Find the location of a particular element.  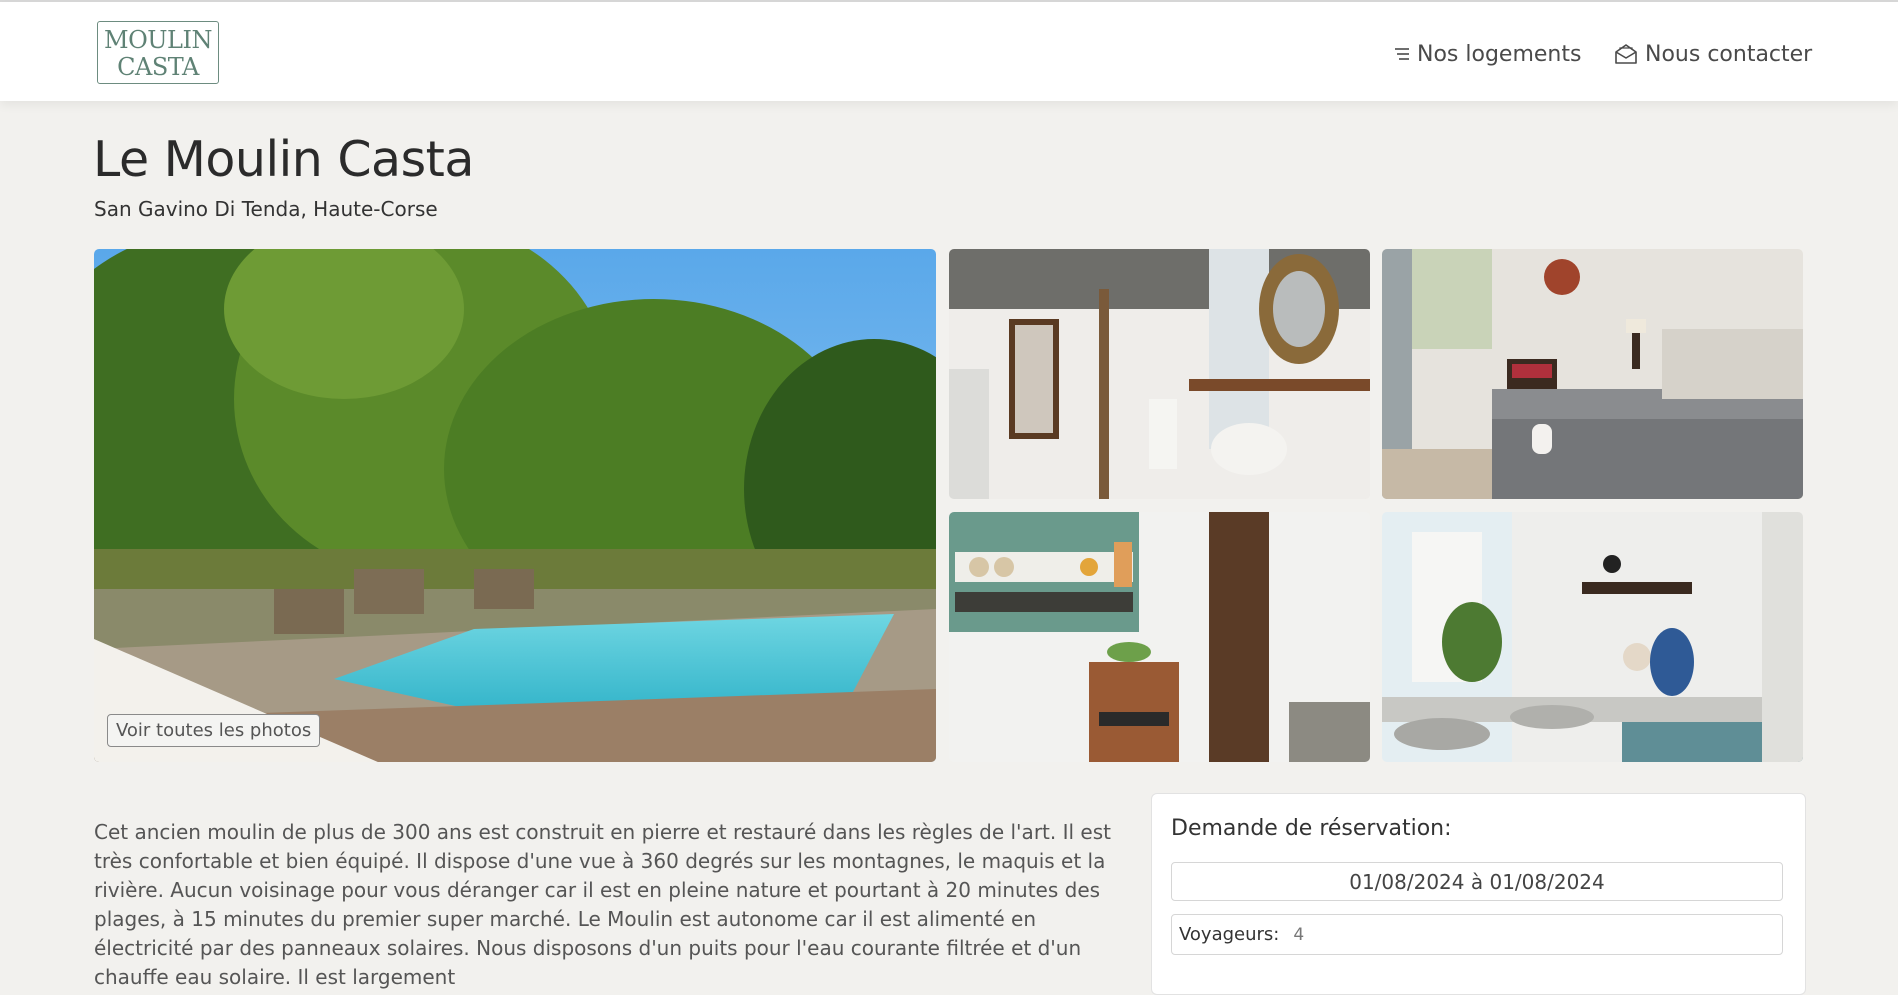

guests-field: Voyageurs: is located at coordinates (1477, 934).